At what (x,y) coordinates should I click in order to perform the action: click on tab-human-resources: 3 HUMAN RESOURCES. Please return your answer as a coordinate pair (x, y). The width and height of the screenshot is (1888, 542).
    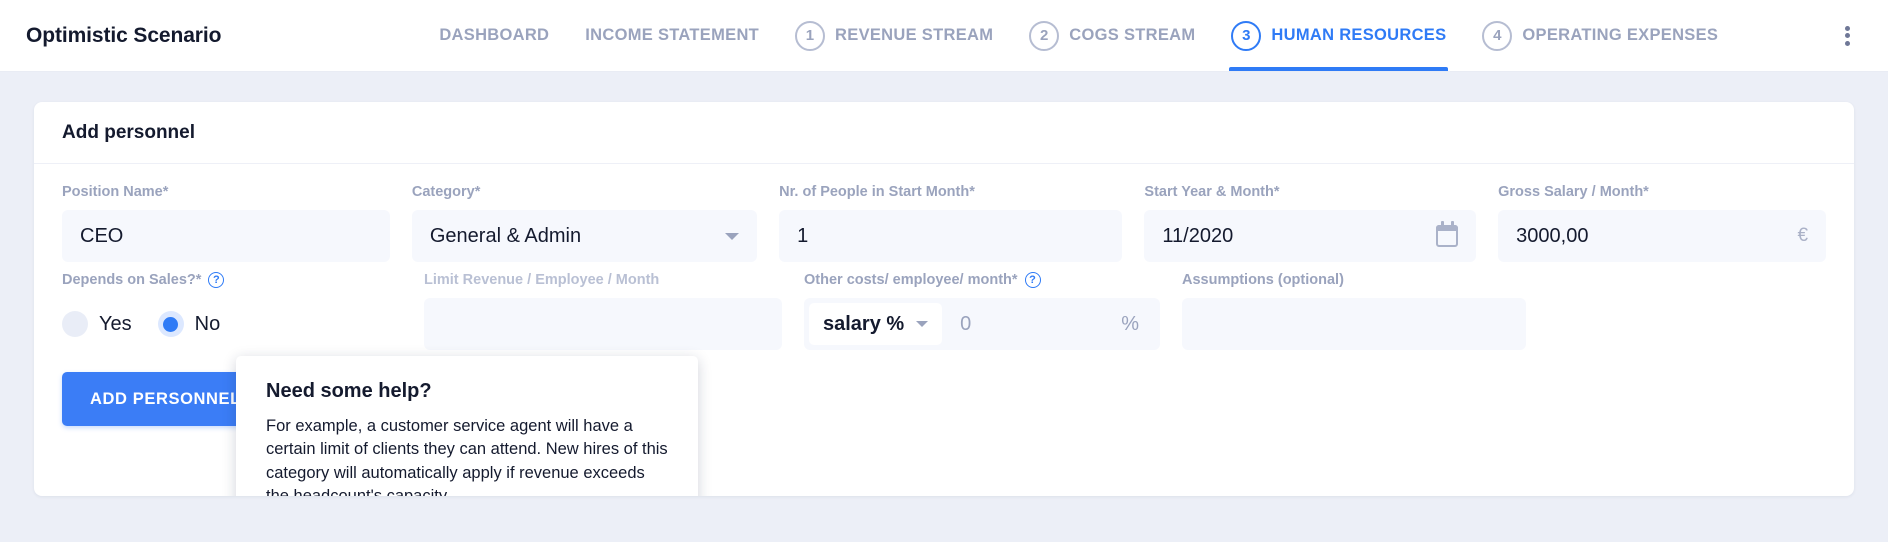
    Looking at the image, I should click on (1338, 35).